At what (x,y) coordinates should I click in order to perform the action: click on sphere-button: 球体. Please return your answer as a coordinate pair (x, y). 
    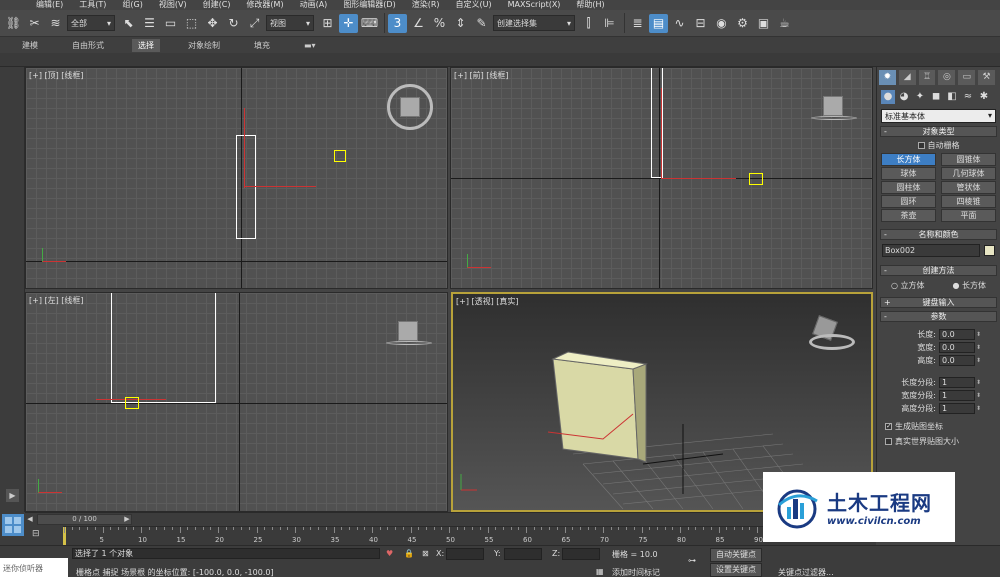
    Looking at the image, I should click on (908, 173).